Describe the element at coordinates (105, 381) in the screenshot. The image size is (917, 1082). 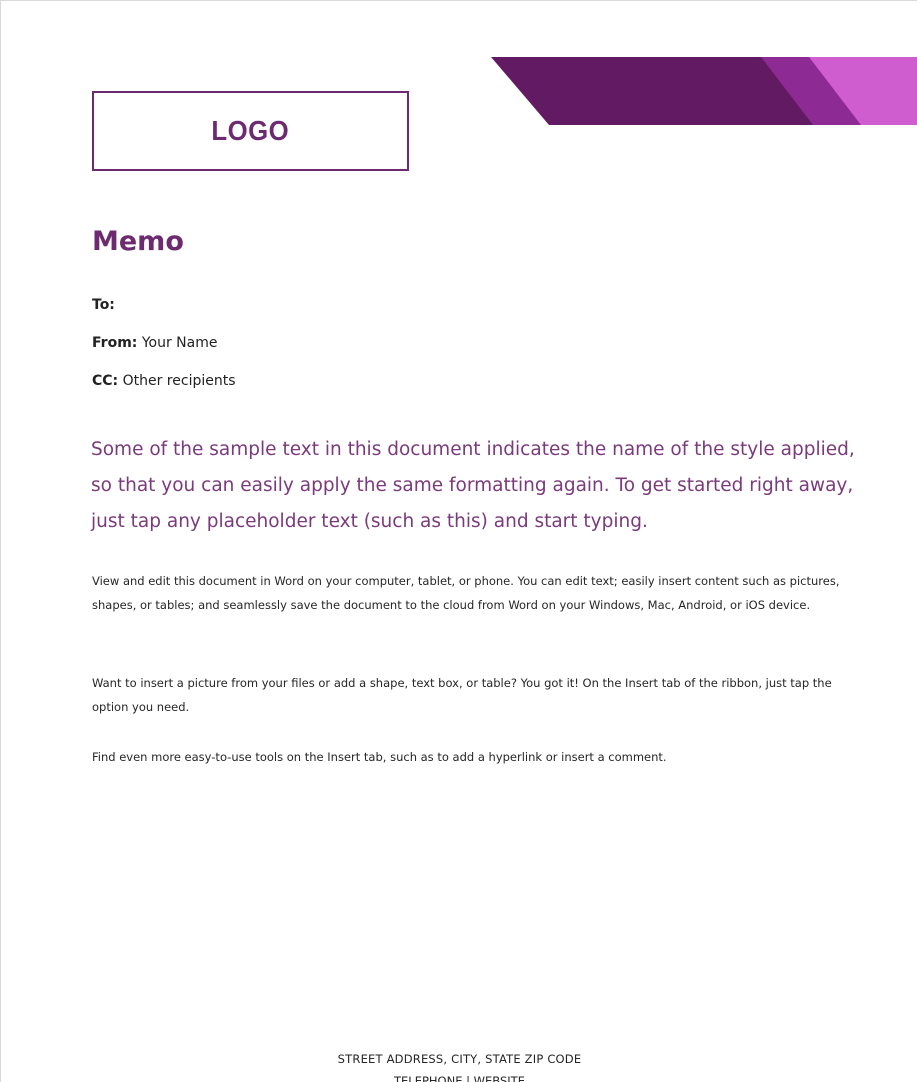
I see `cc-label: CC:` at that location.